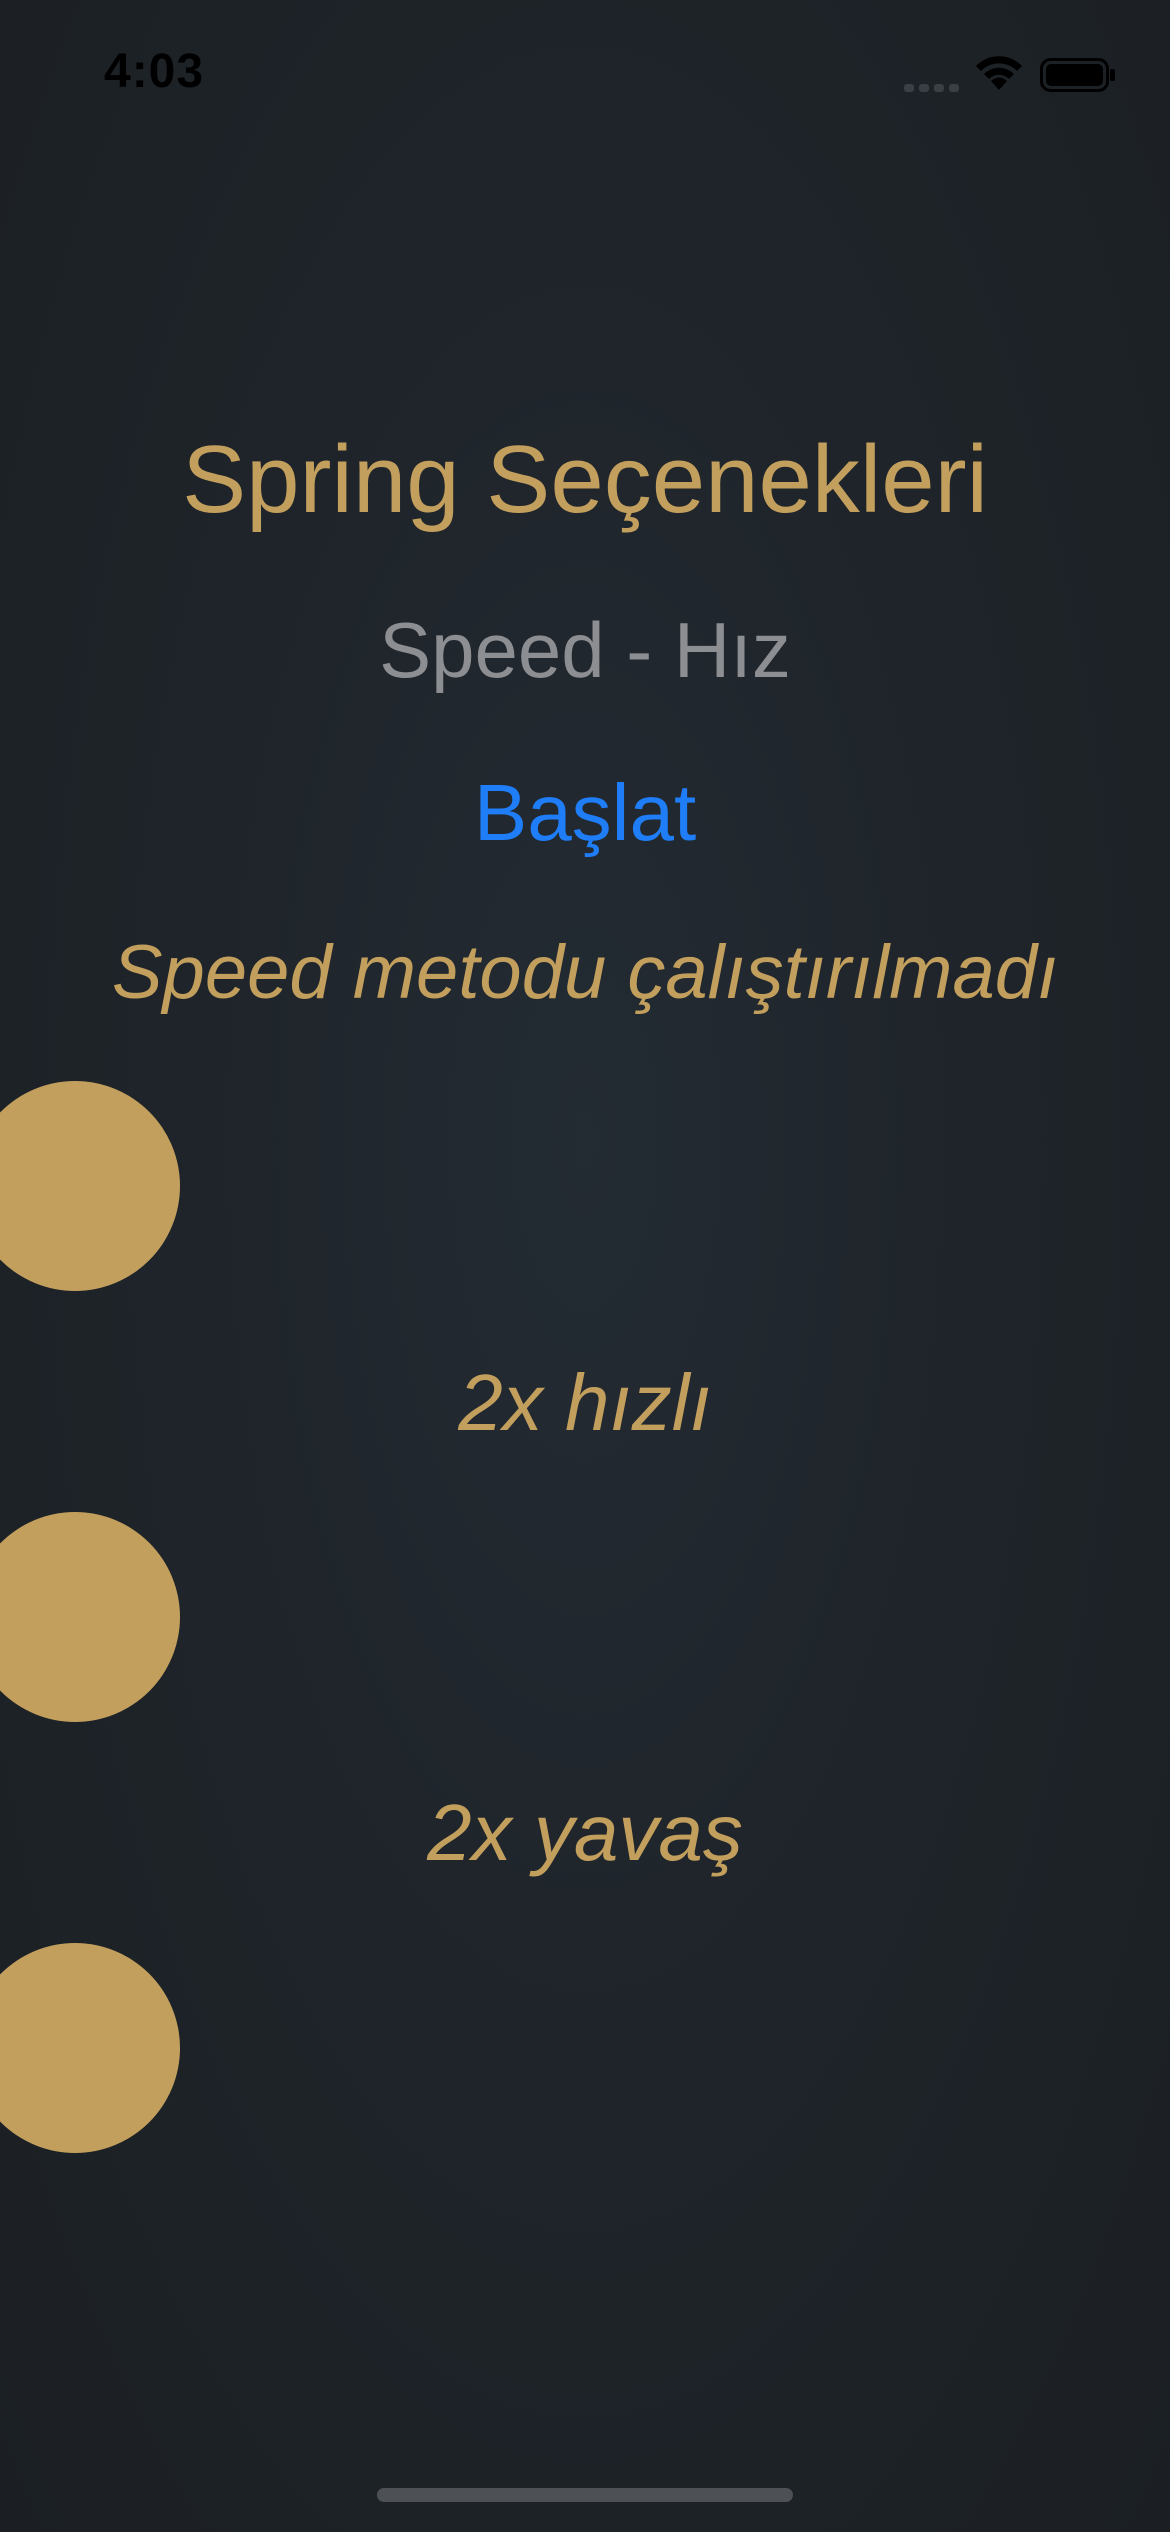 The image size is (1170, 2532). I want to click on start-button: Başlat, so click(585, 813).